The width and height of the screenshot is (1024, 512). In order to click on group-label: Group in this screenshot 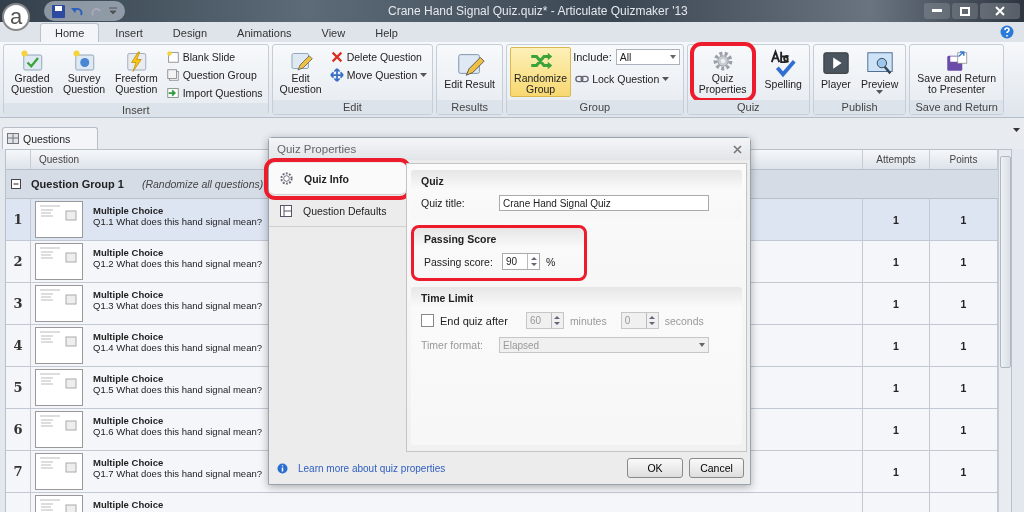, I will do `click(595, 107)`.